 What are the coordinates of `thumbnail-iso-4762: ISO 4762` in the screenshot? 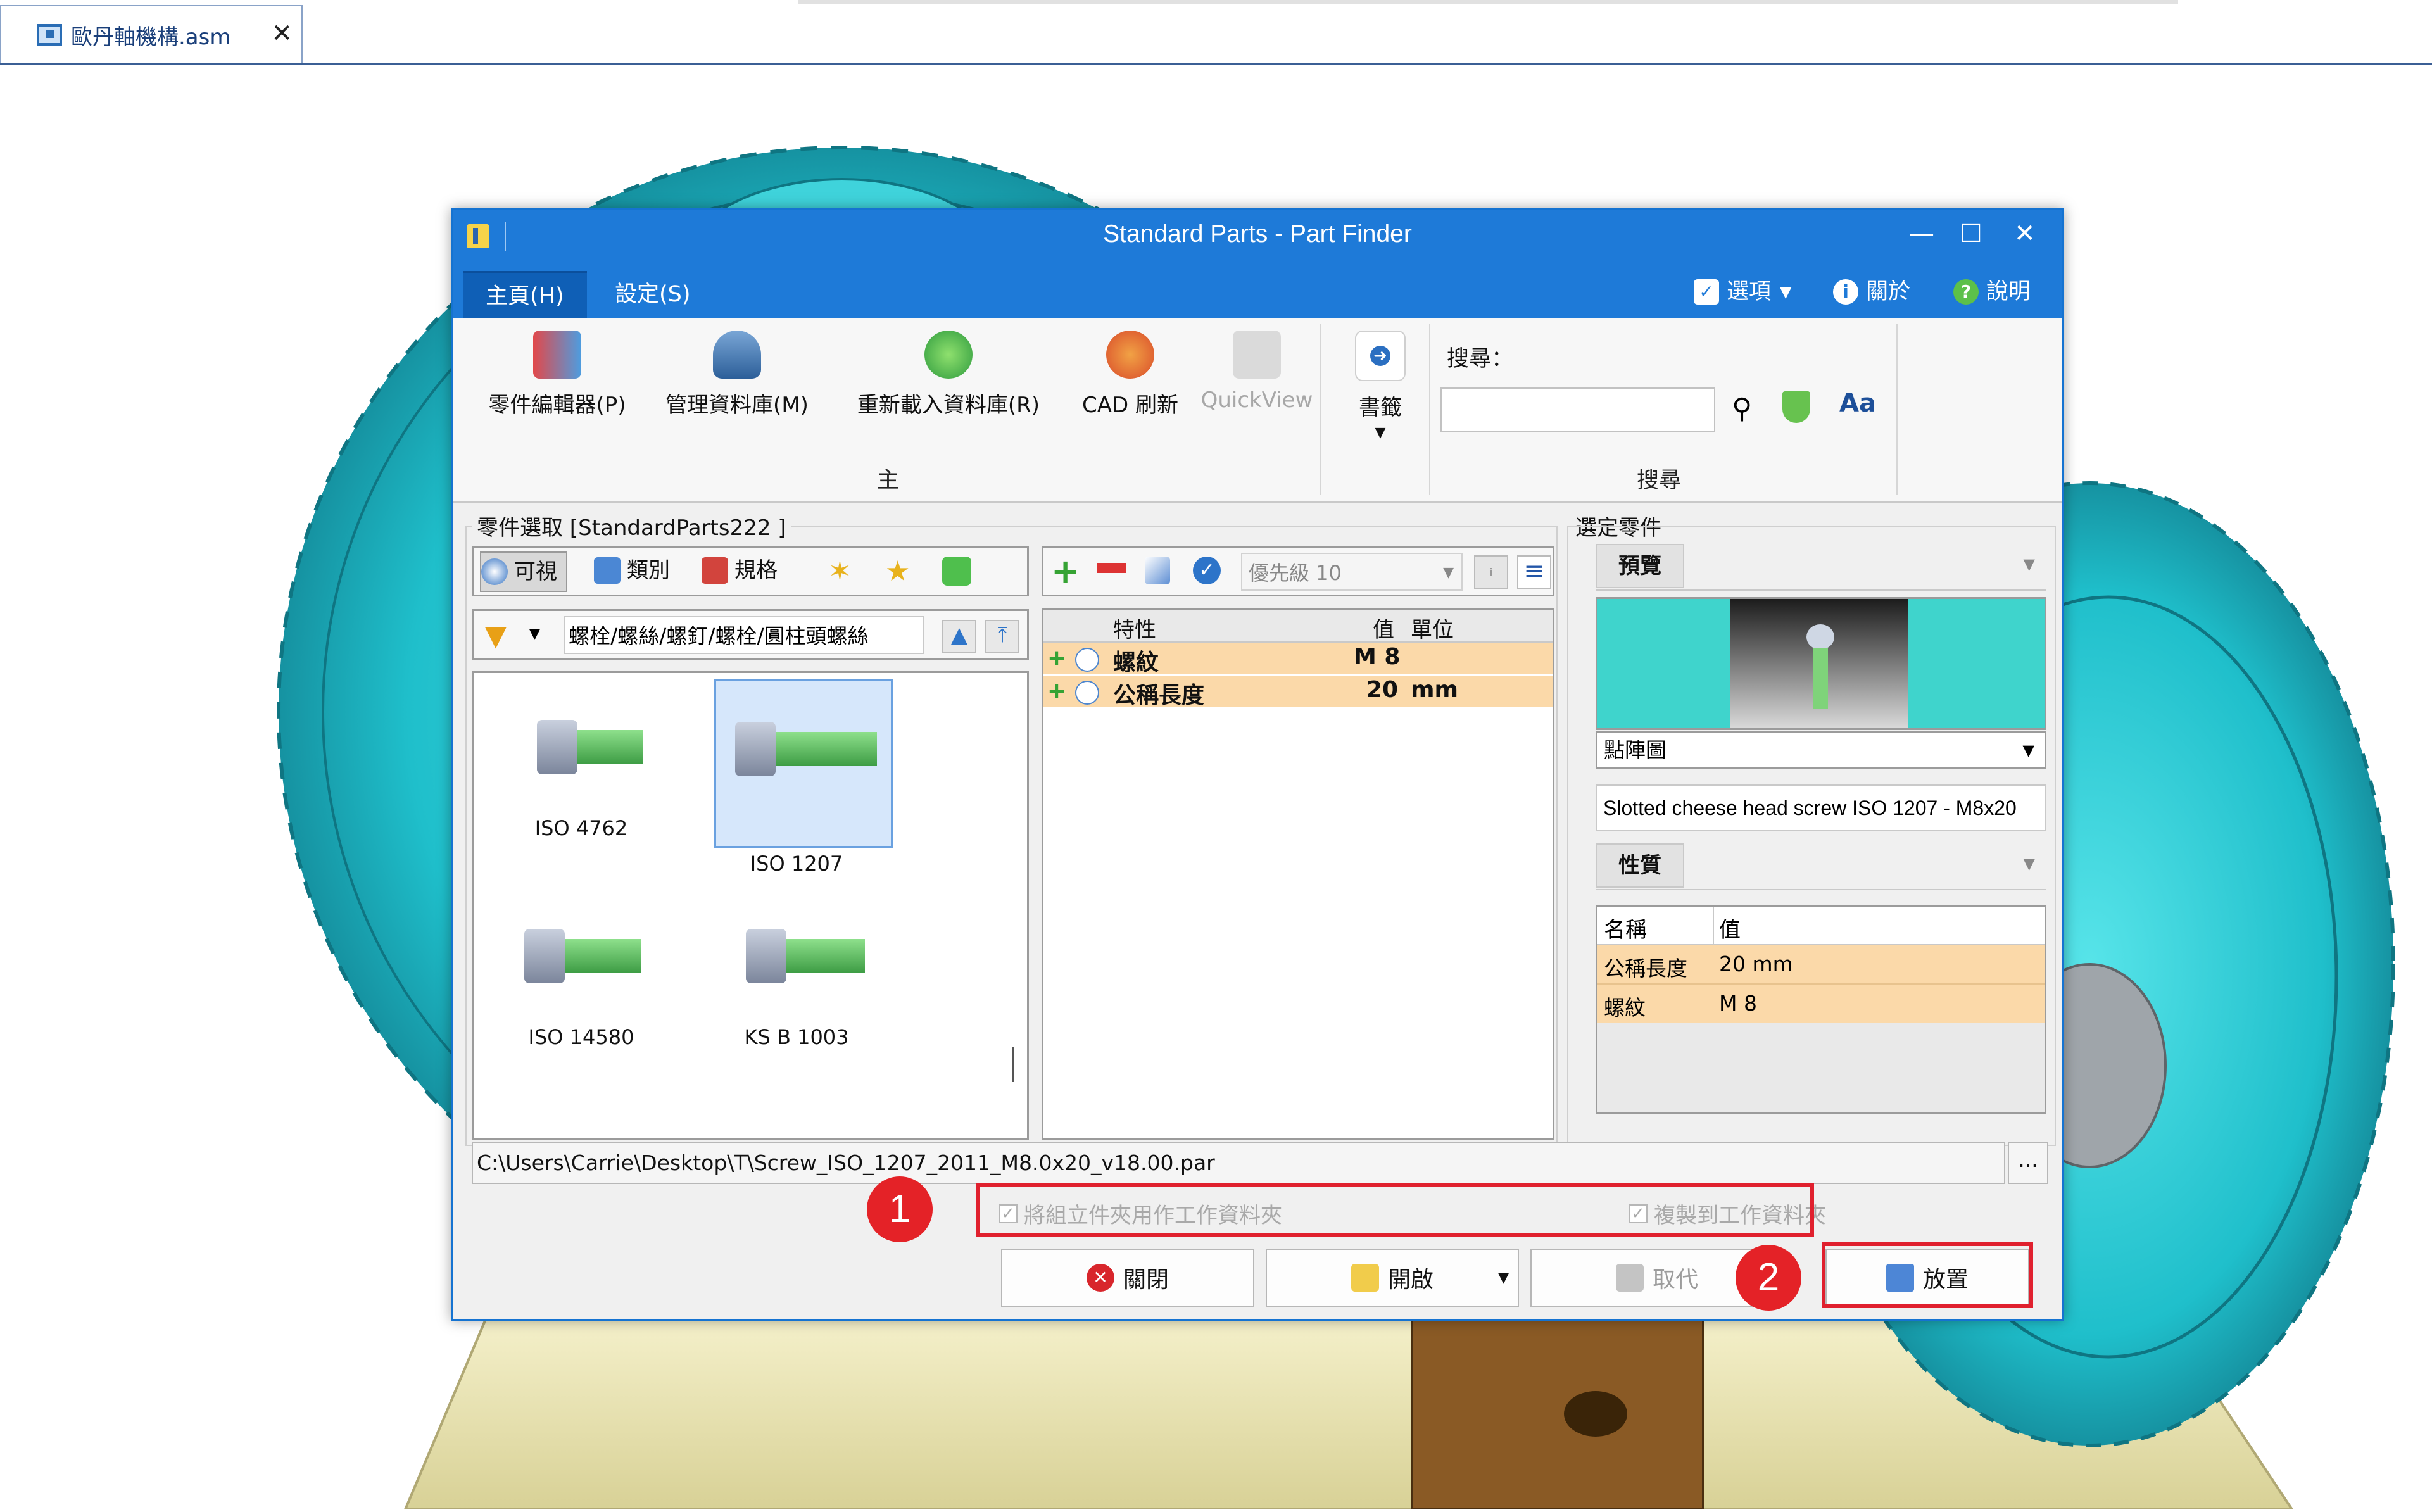 It's located at (581, 759).